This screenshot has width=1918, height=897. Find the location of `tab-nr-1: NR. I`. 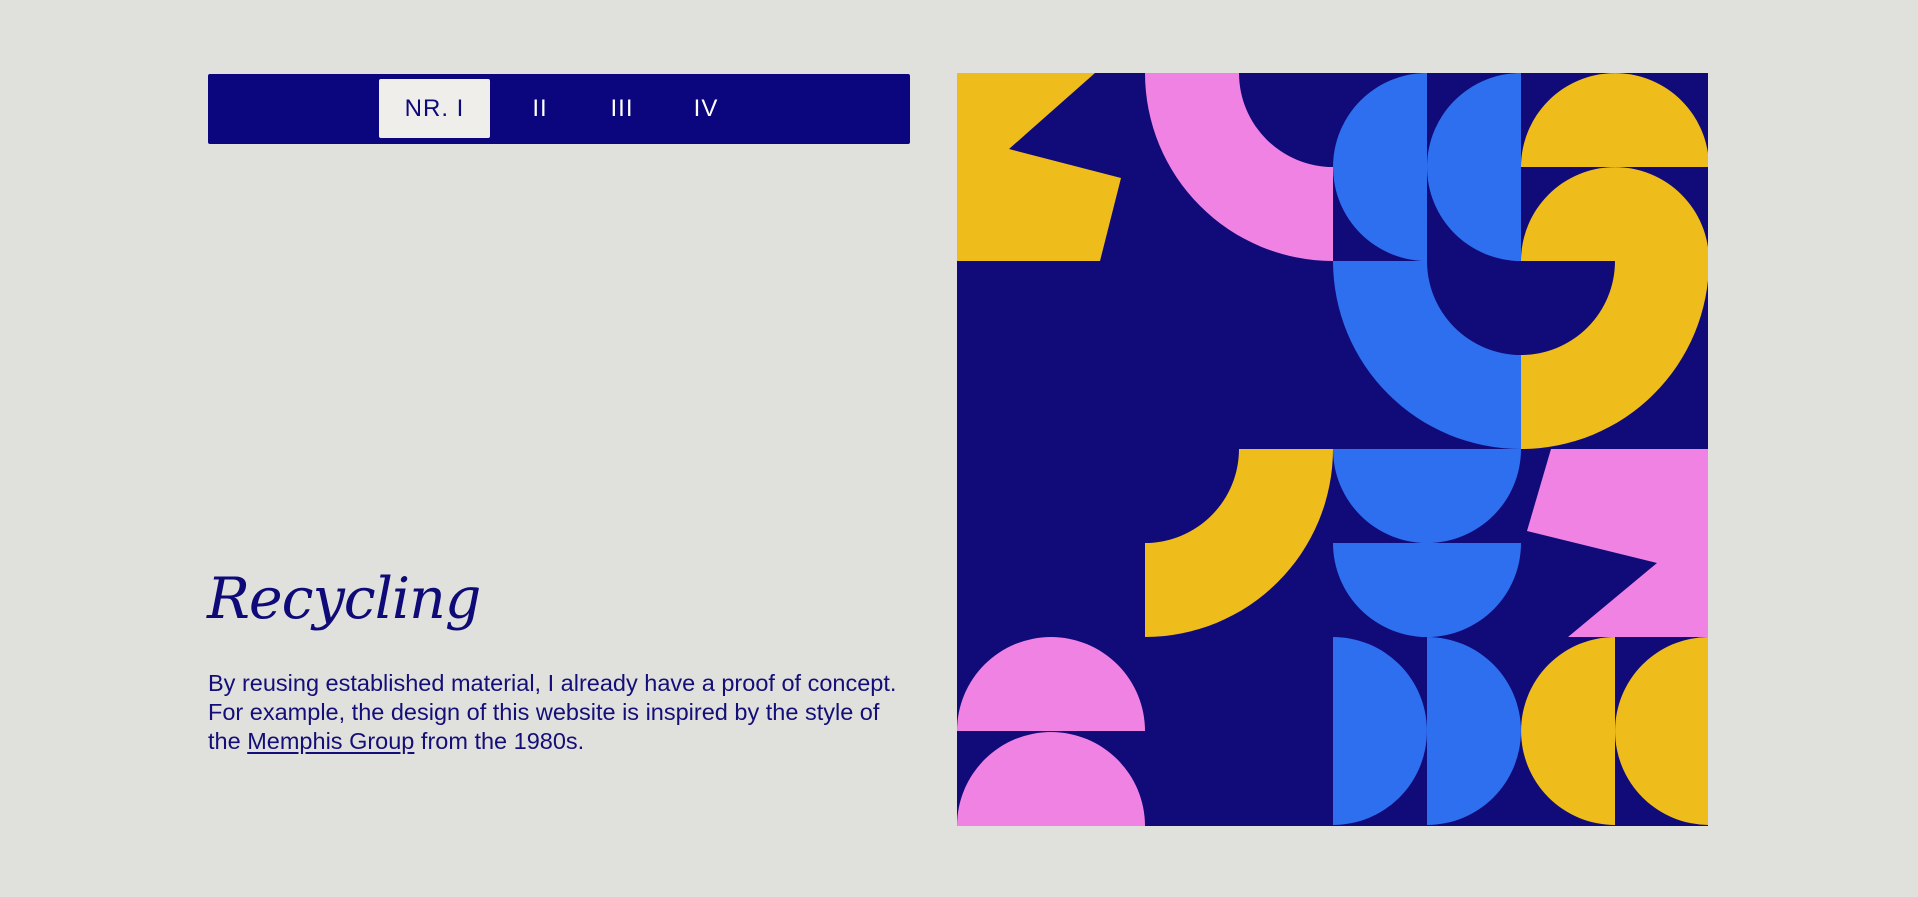

tab-nr-1: NR. I is located at coordinates (434, 108).